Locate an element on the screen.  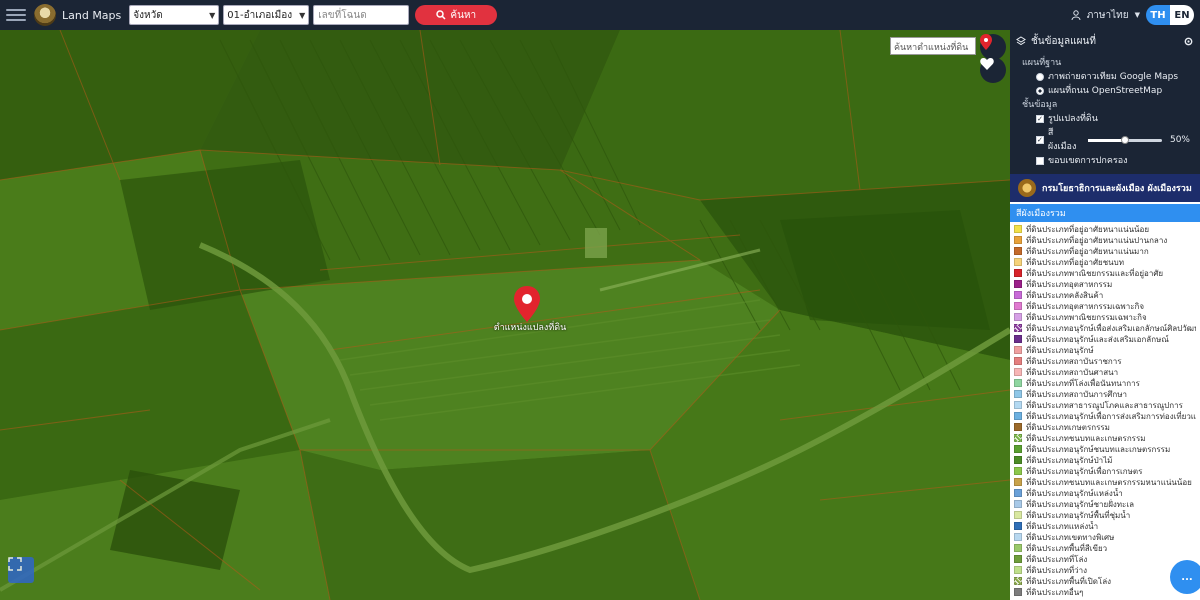
fullscreen-button is located at coordinates (21, 570).